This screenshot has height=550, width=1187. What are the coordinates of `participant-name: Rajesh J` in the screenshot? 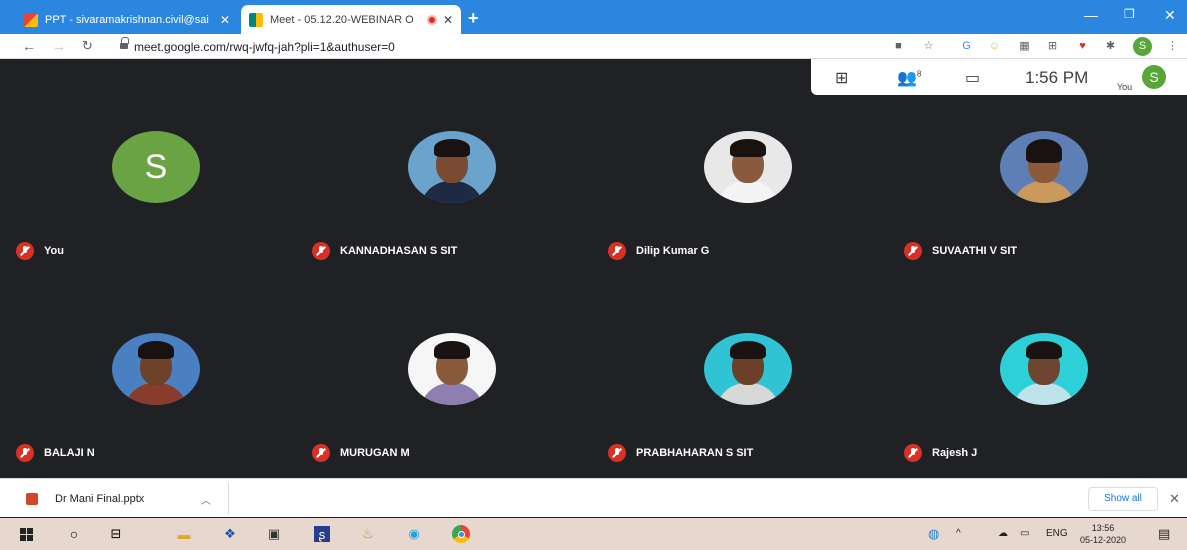 It's located at (955, 453).